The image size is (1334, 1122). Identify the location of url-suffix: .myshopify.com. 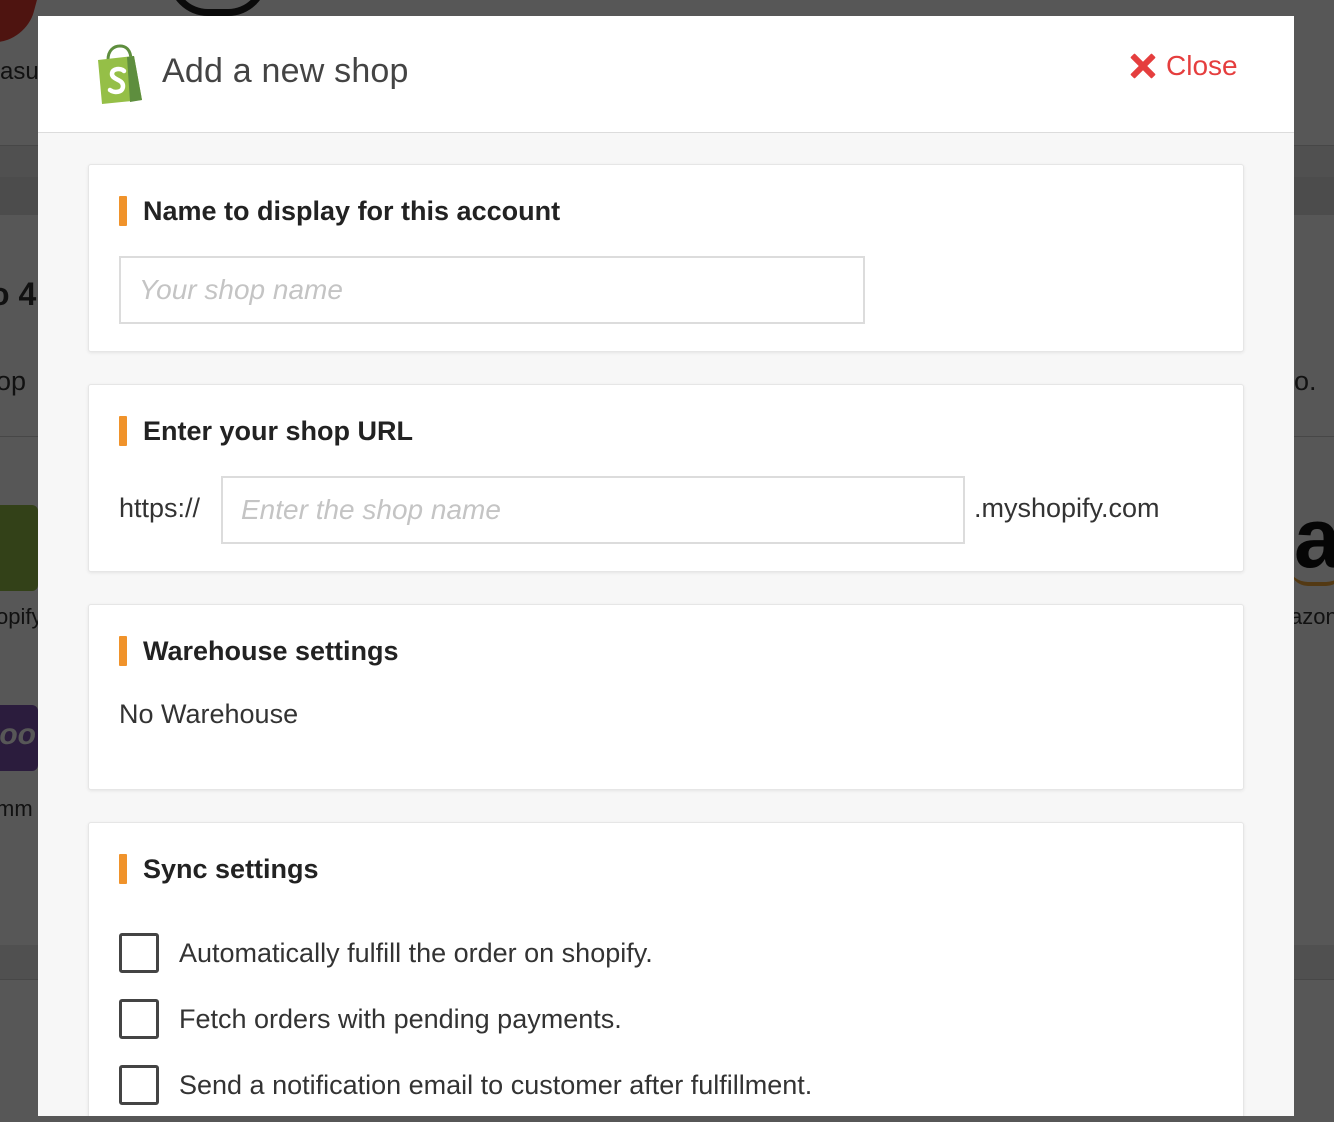
(1067, 508).